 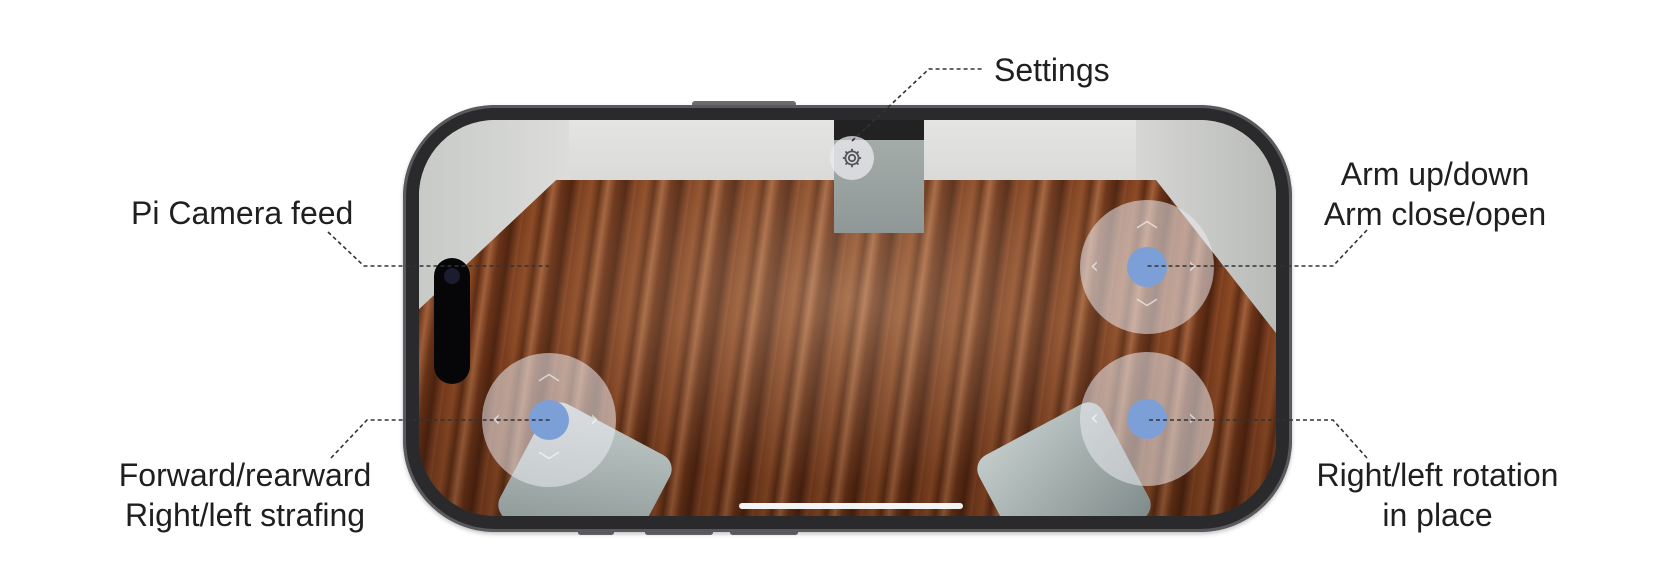 I want to click on drive-leader, so click(x=441, y=439).